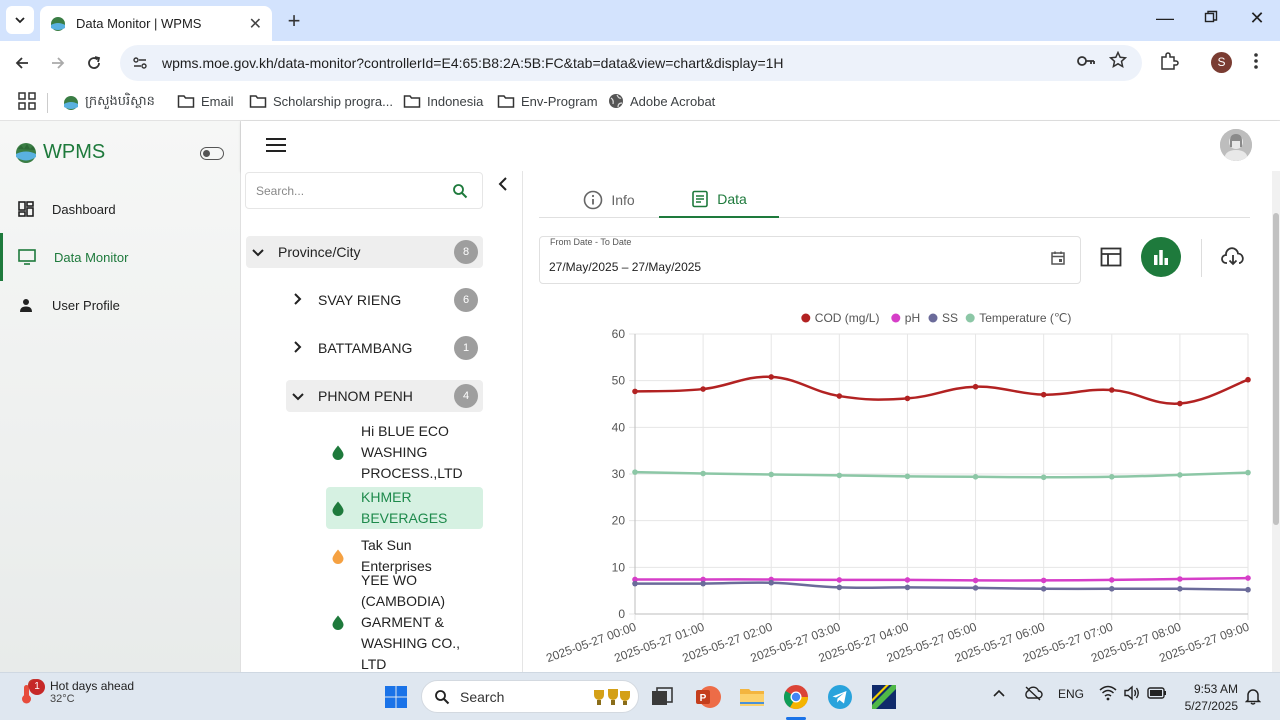 This screenshot has width=1280, height=720. What do you see at coordinates (950, 318) in the screenshot?
I see `legend-label-2: SS` at bounding box center [950, 318].